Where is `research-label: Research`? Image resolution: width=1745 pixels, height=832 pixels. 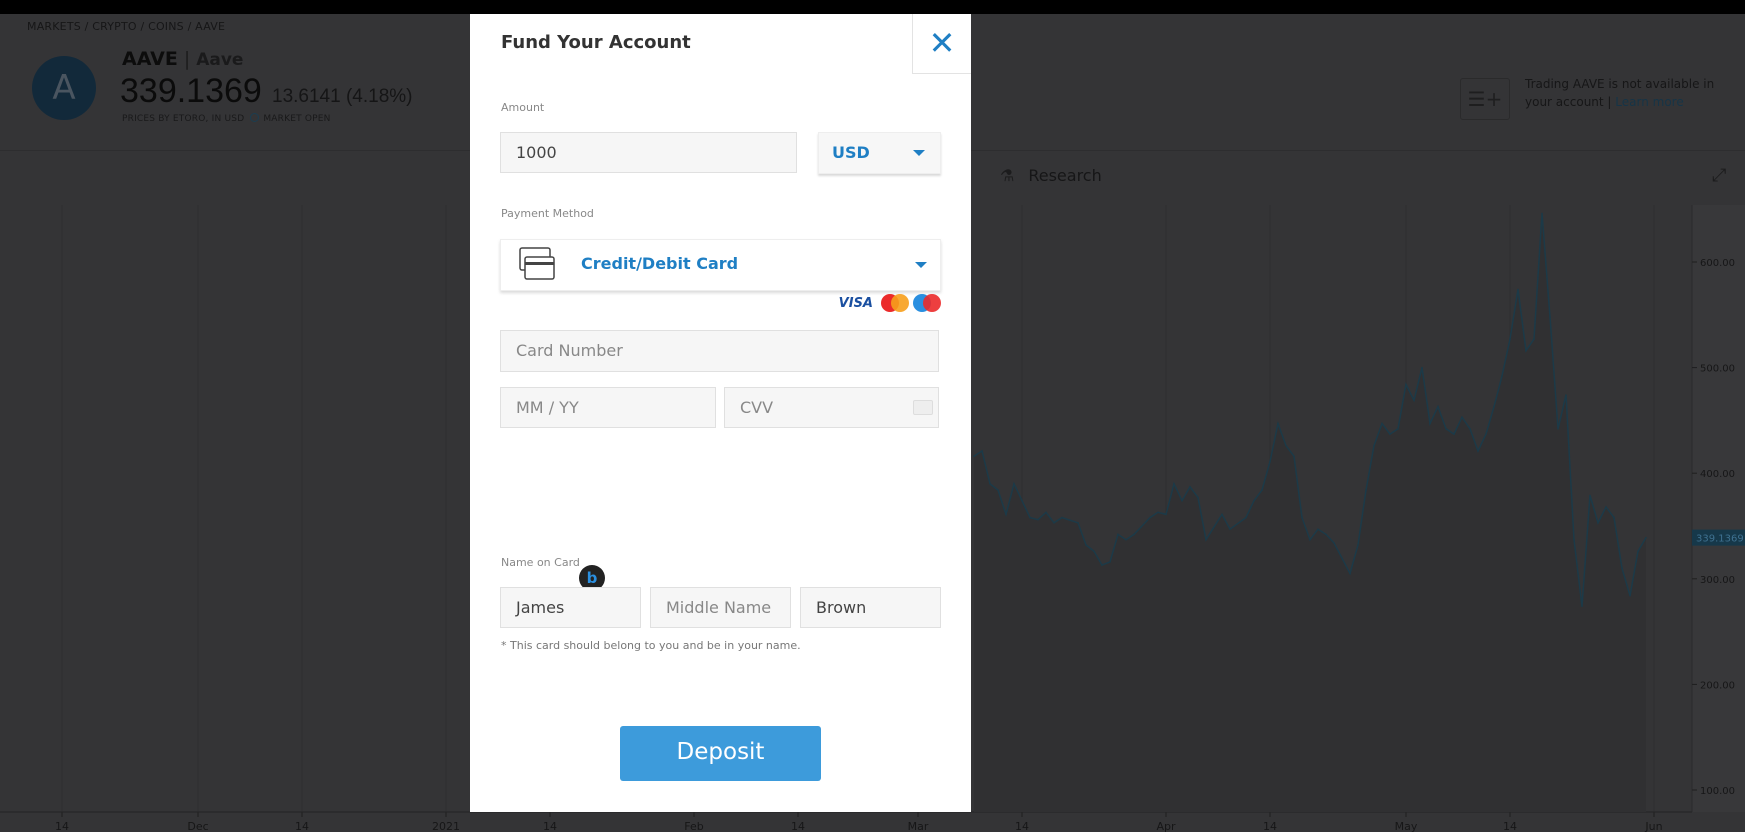 research-label: Research is located at coordinates (1065, 175).